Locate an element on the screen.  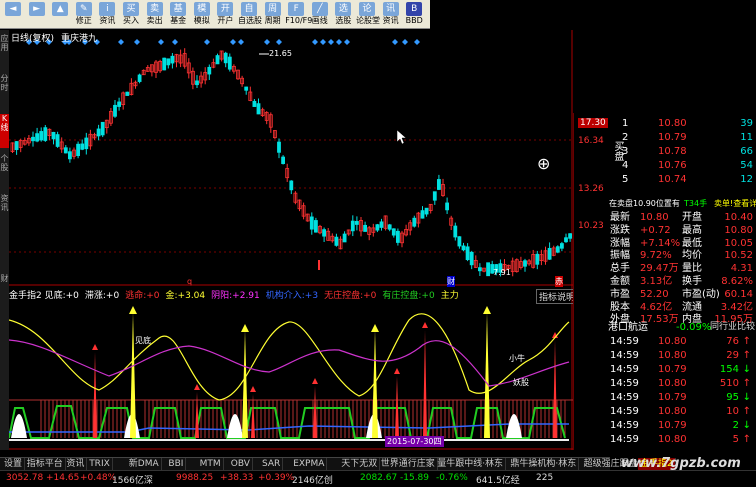
period-button: 周周期 is located at coordinates (273, 14).